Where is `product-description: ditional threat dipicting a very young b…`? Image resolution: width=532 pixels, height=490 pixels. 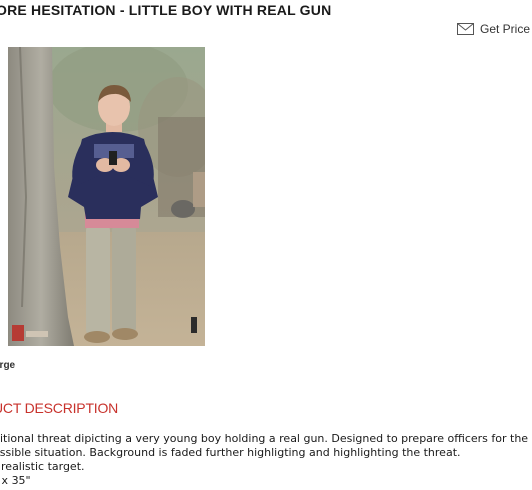 product-description: ditional threat dipicting a very young b… is located at coordinates (264, 460).